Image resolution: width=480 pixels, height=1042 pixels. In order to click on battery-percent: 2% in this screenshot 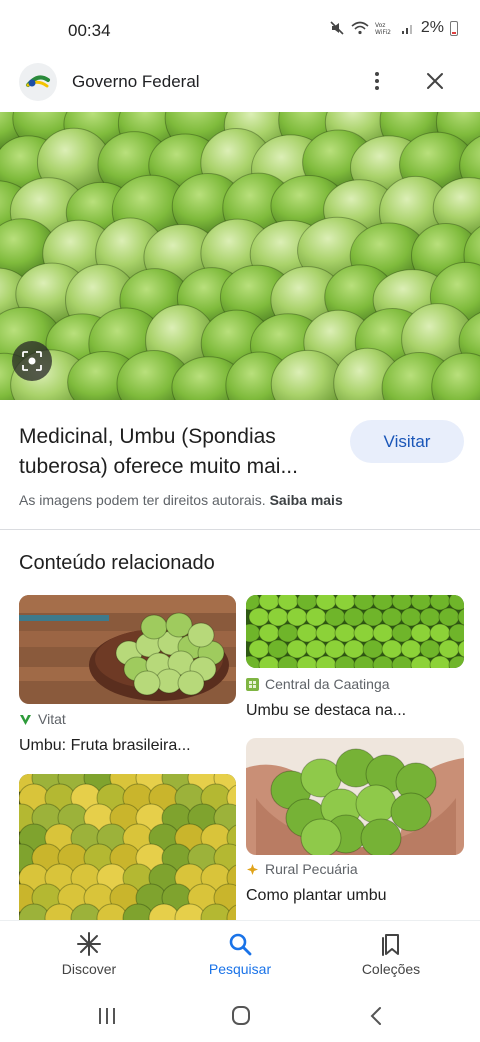, I will do `click(432, 27)`.